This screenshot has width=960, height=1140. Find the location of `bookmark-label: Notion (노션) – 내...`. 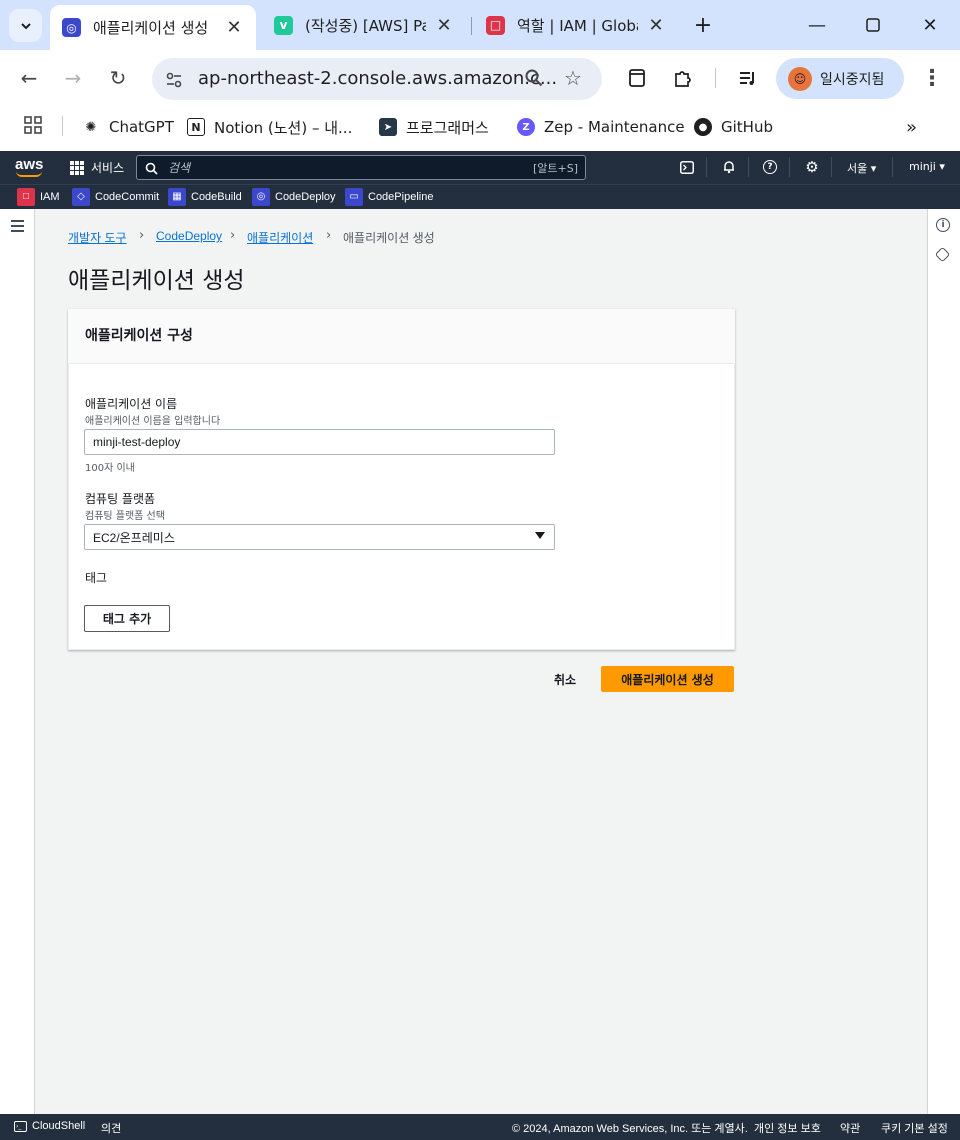

bookmark-label: Notion (노션) – 내... is located at coordinates (283, 127).